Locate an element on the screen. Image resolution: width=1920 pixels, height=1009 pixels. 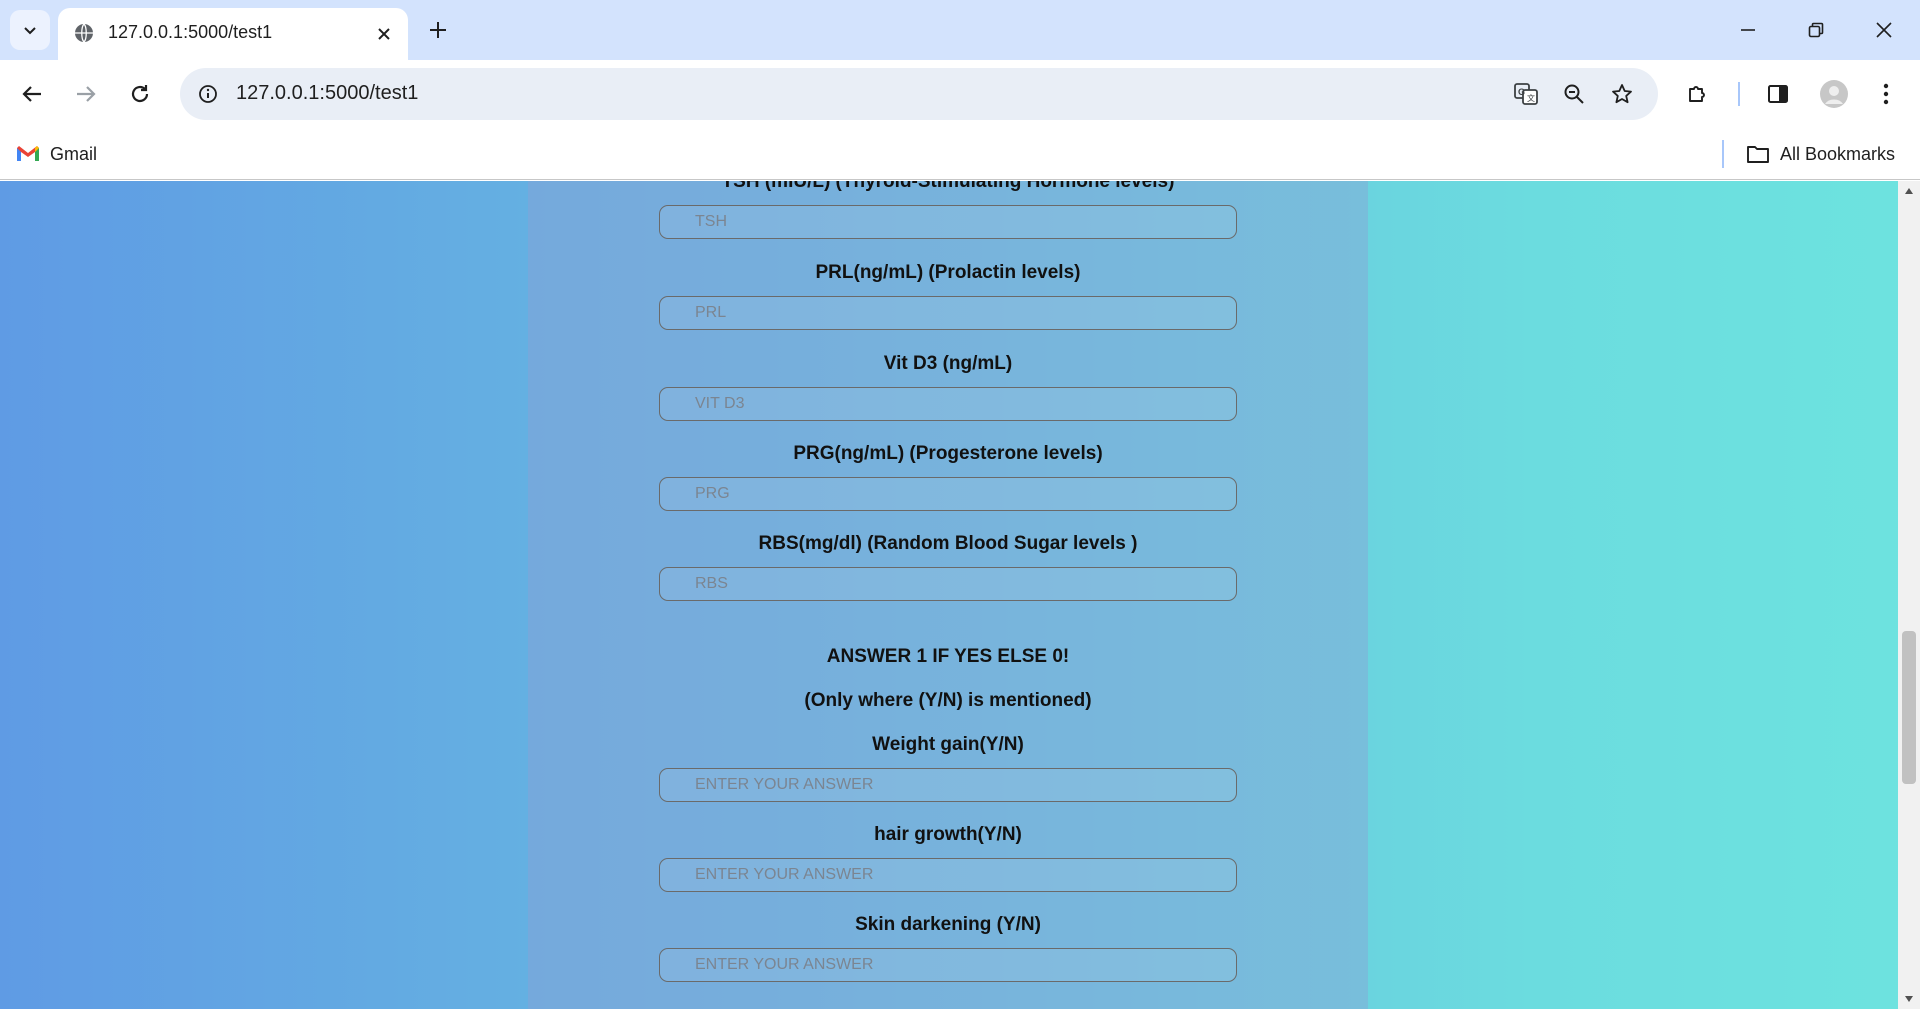
prg-input is located at coordinates (948, 494).